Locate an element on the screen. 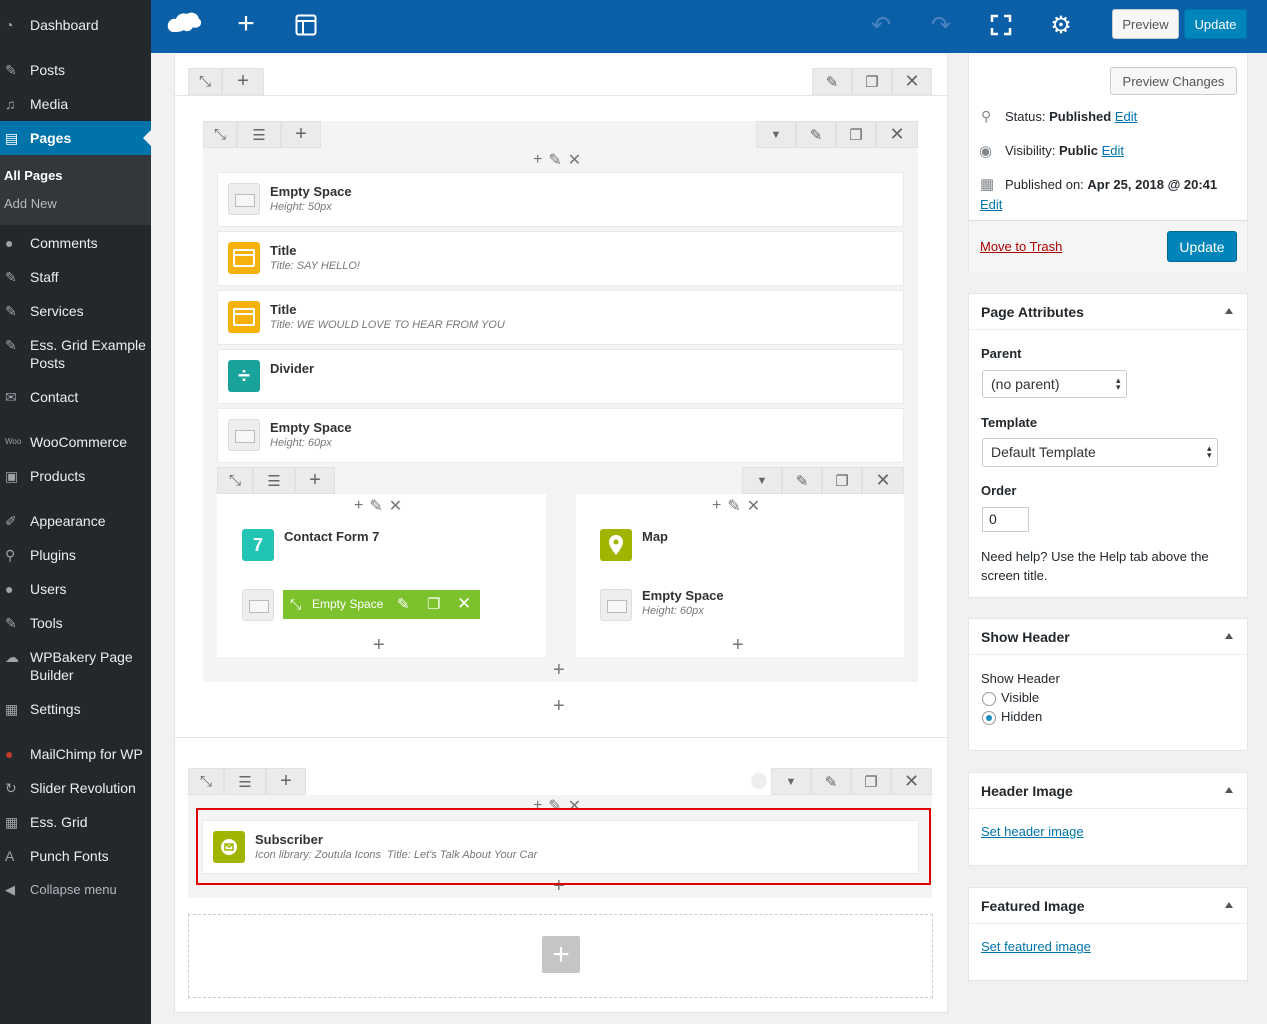 Image resolution: width=1267 pixels, height=1024 pixels. move-icon: ⤡ is located at coordinates (295, 604).